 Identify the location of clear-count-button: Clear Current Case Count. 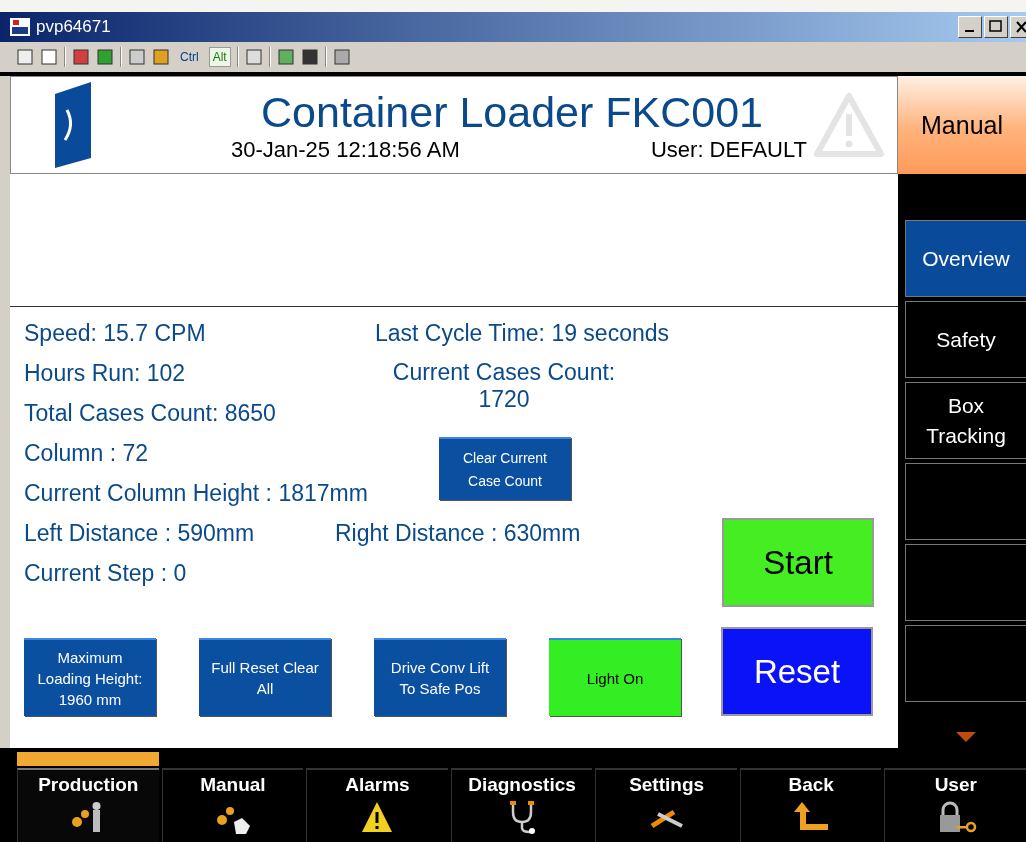
(505, 468).